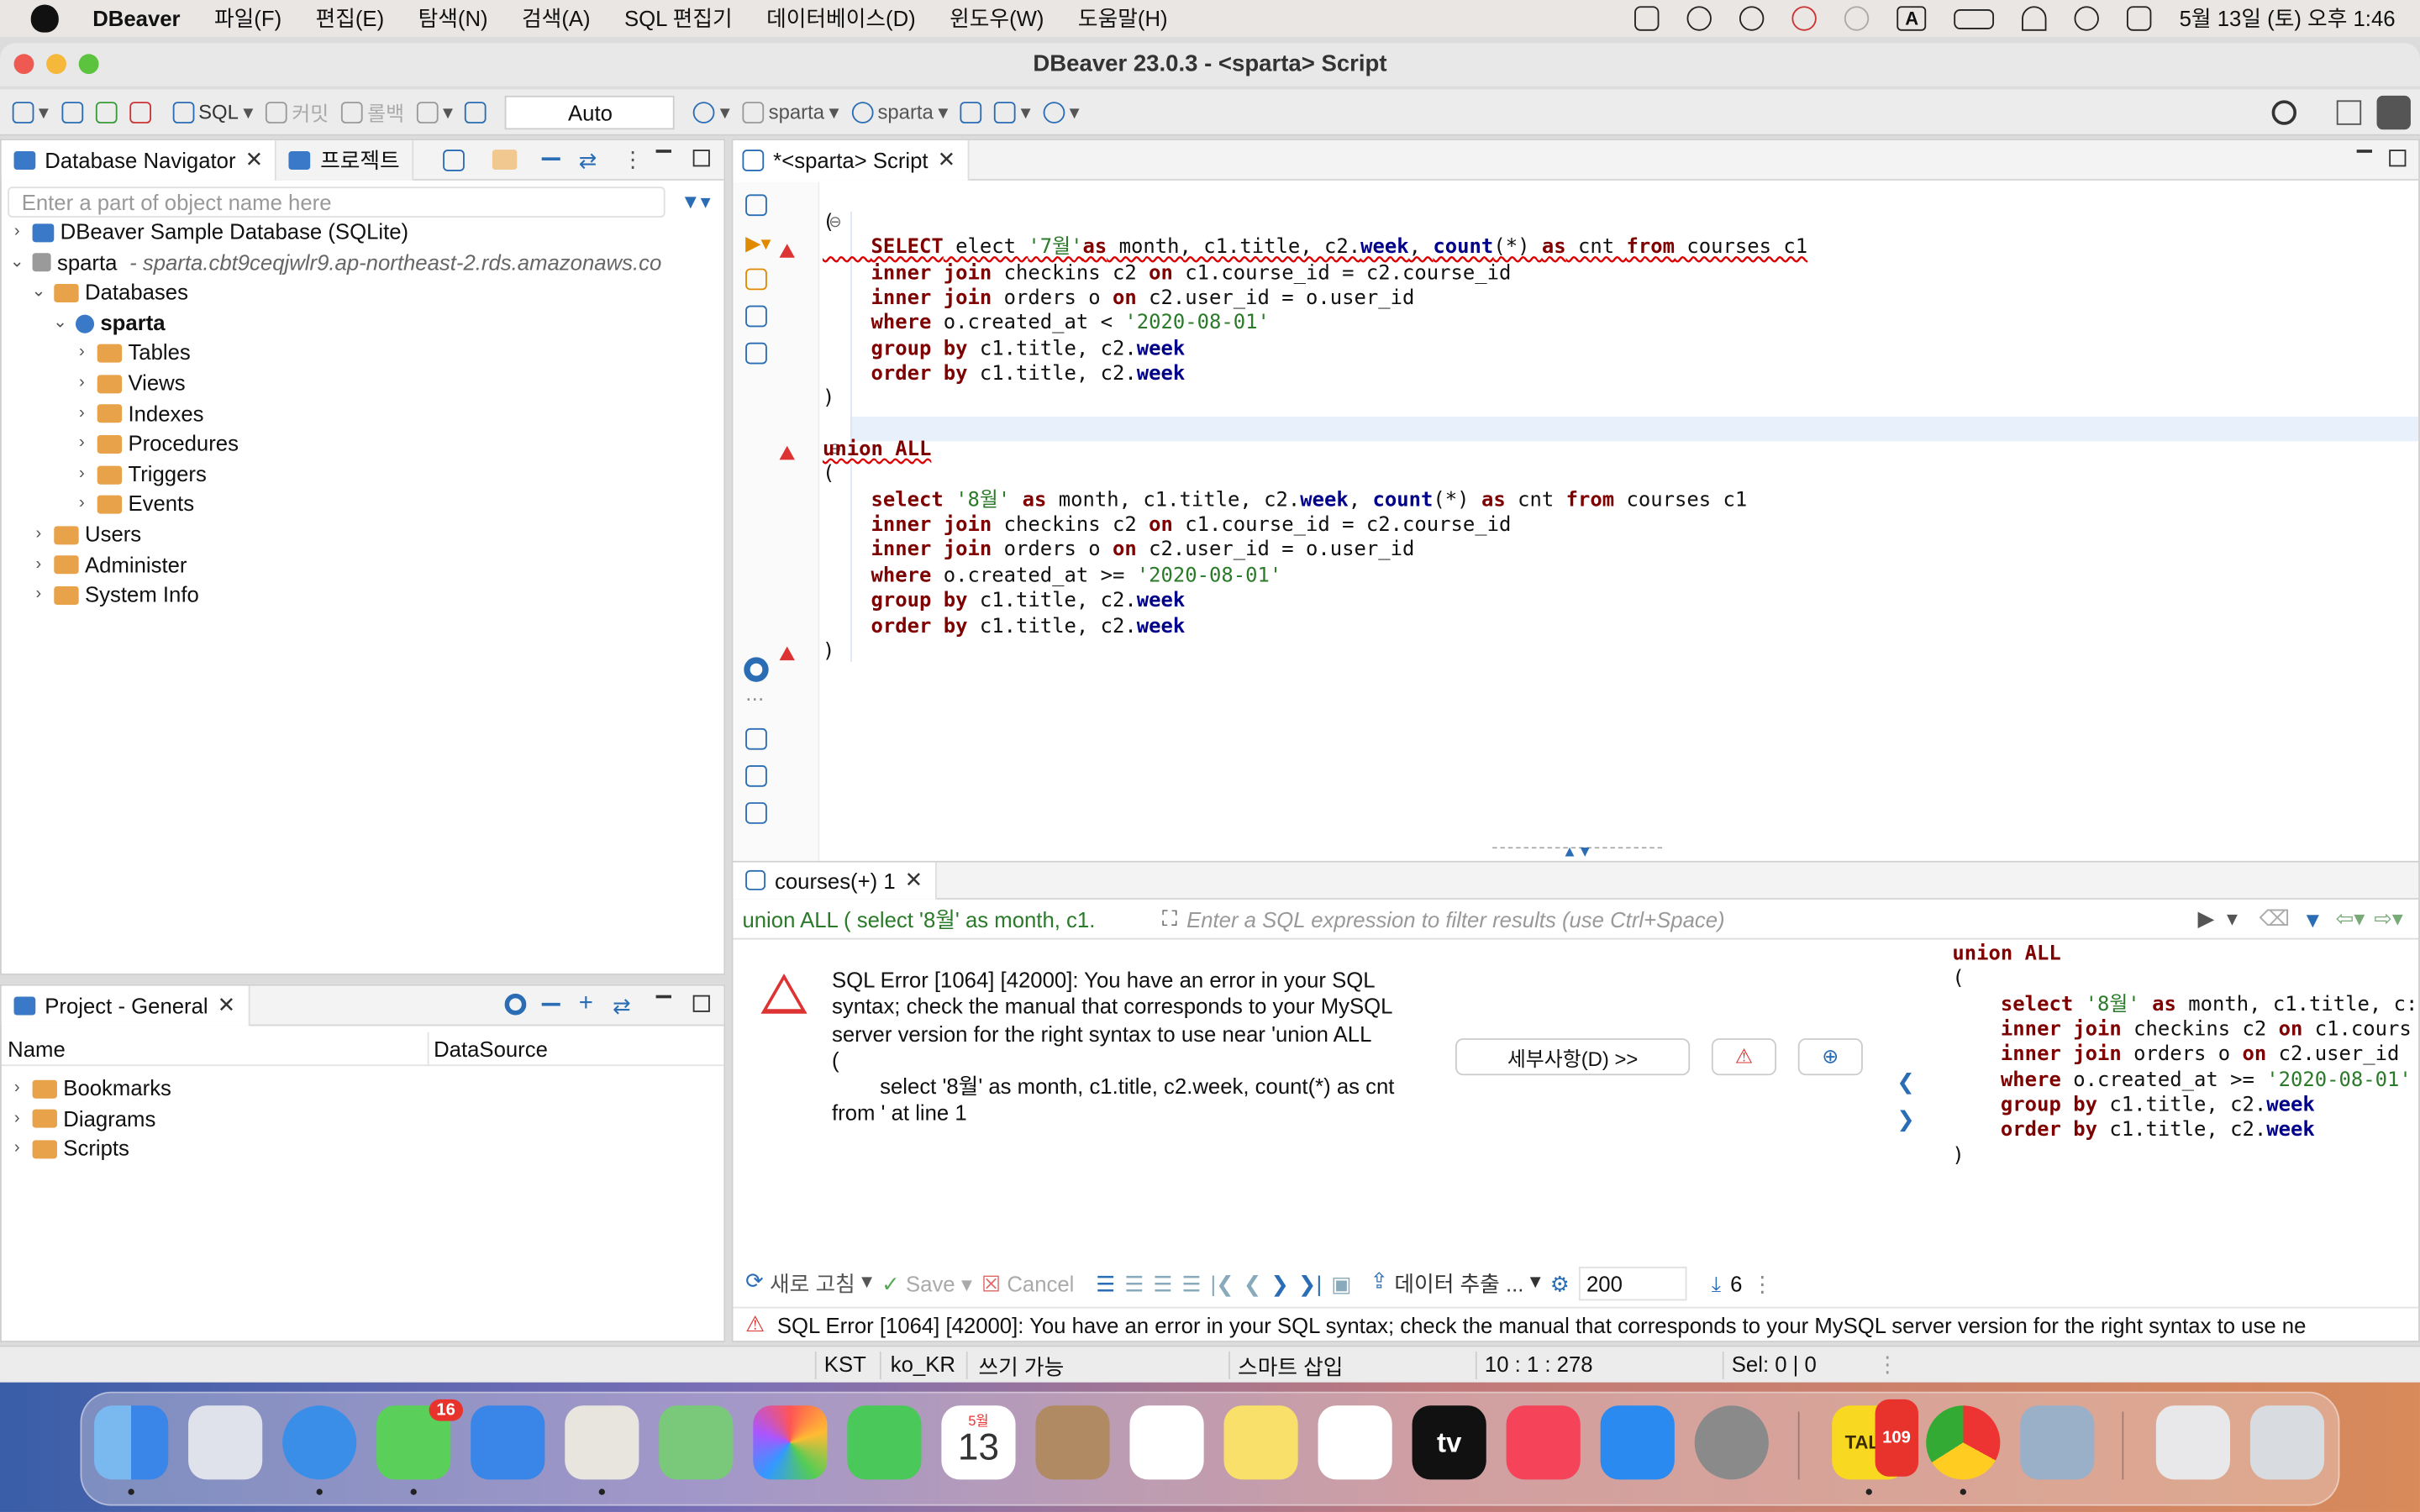 This screenshot has width=2420, height=1512. Describe the element at coordinates (298, 112) in the screenshot. I see `commit-button: 커밋` at that location.